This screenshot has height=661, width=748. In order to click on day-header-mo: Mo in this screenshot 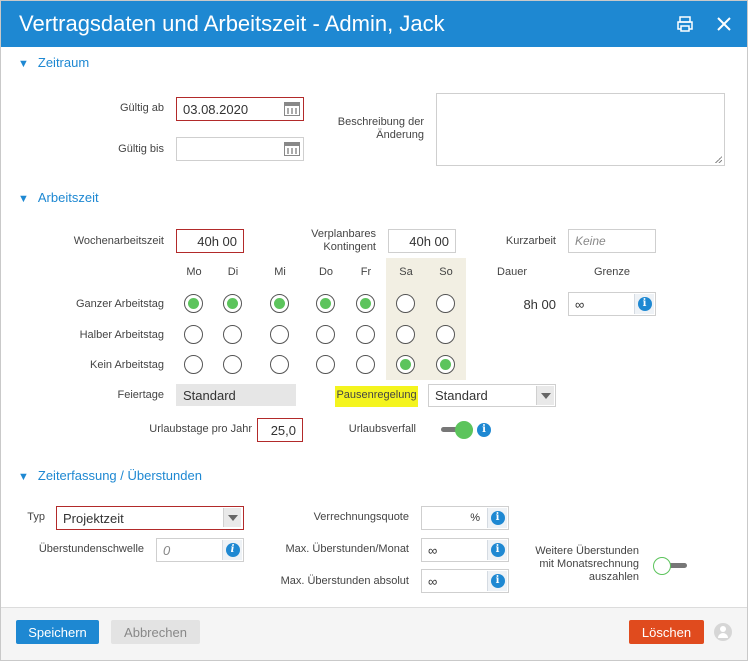, I will do `click(194, 272)`.